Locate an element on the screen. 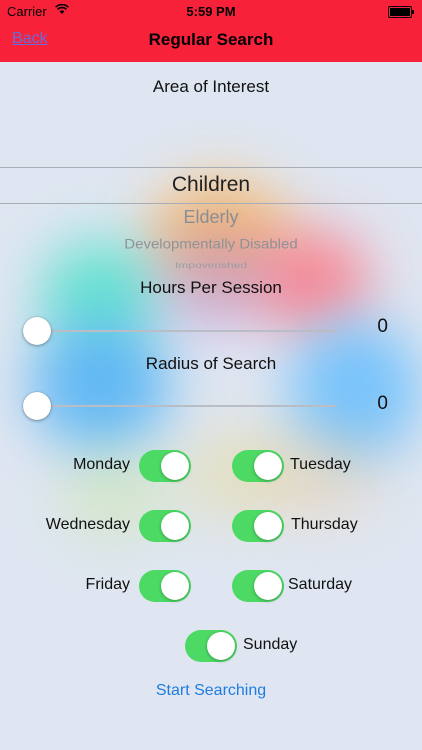 This screenshot has height=750, width=422. friday-label: Friday is located at coordinates (107, 584).